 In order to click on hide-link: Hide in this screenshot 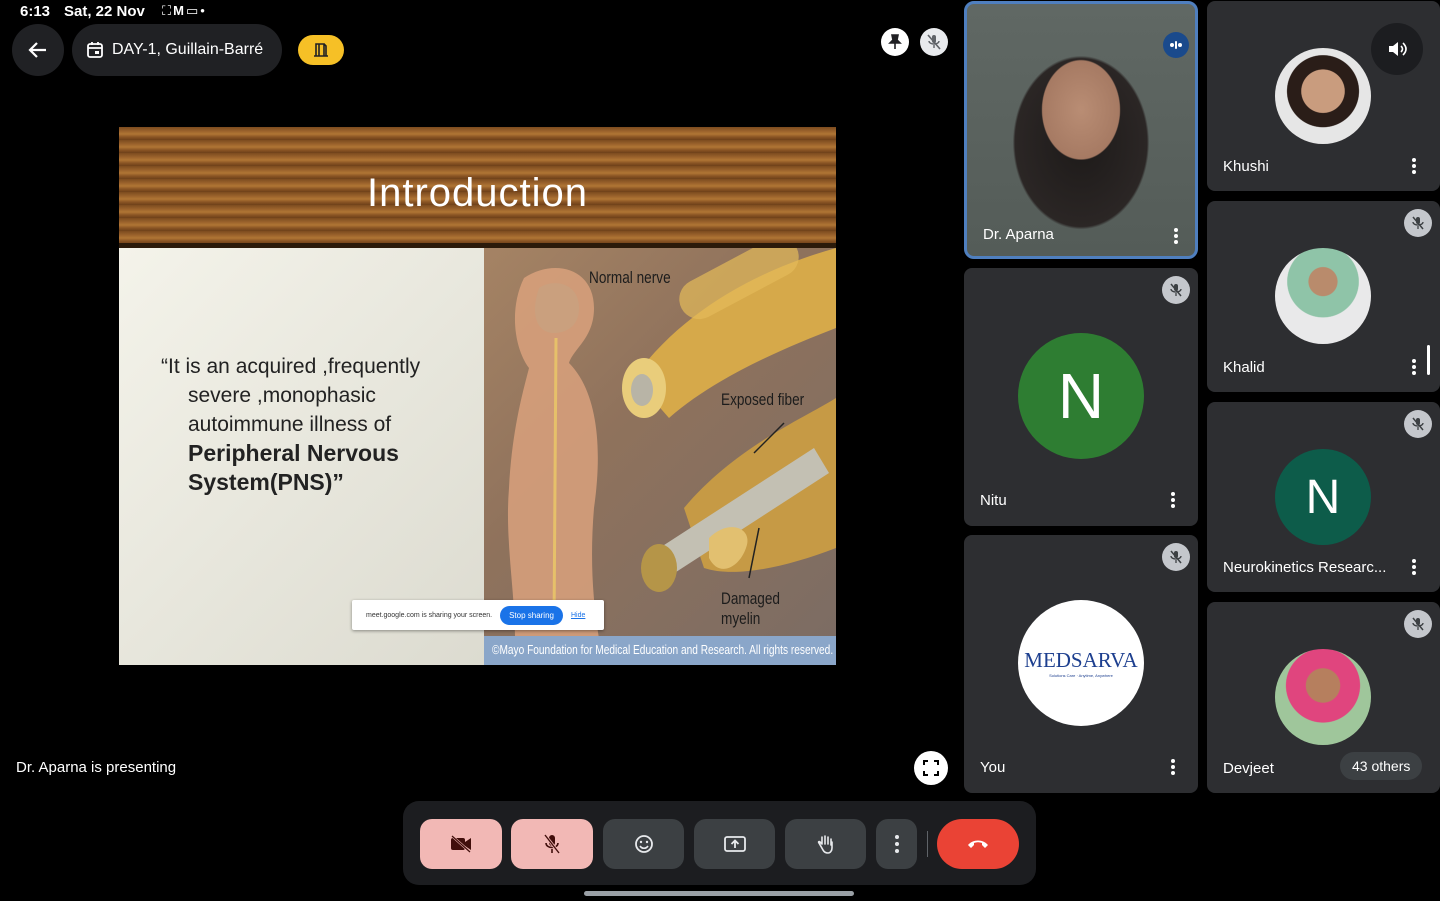, I will do `click(578, 615)`.